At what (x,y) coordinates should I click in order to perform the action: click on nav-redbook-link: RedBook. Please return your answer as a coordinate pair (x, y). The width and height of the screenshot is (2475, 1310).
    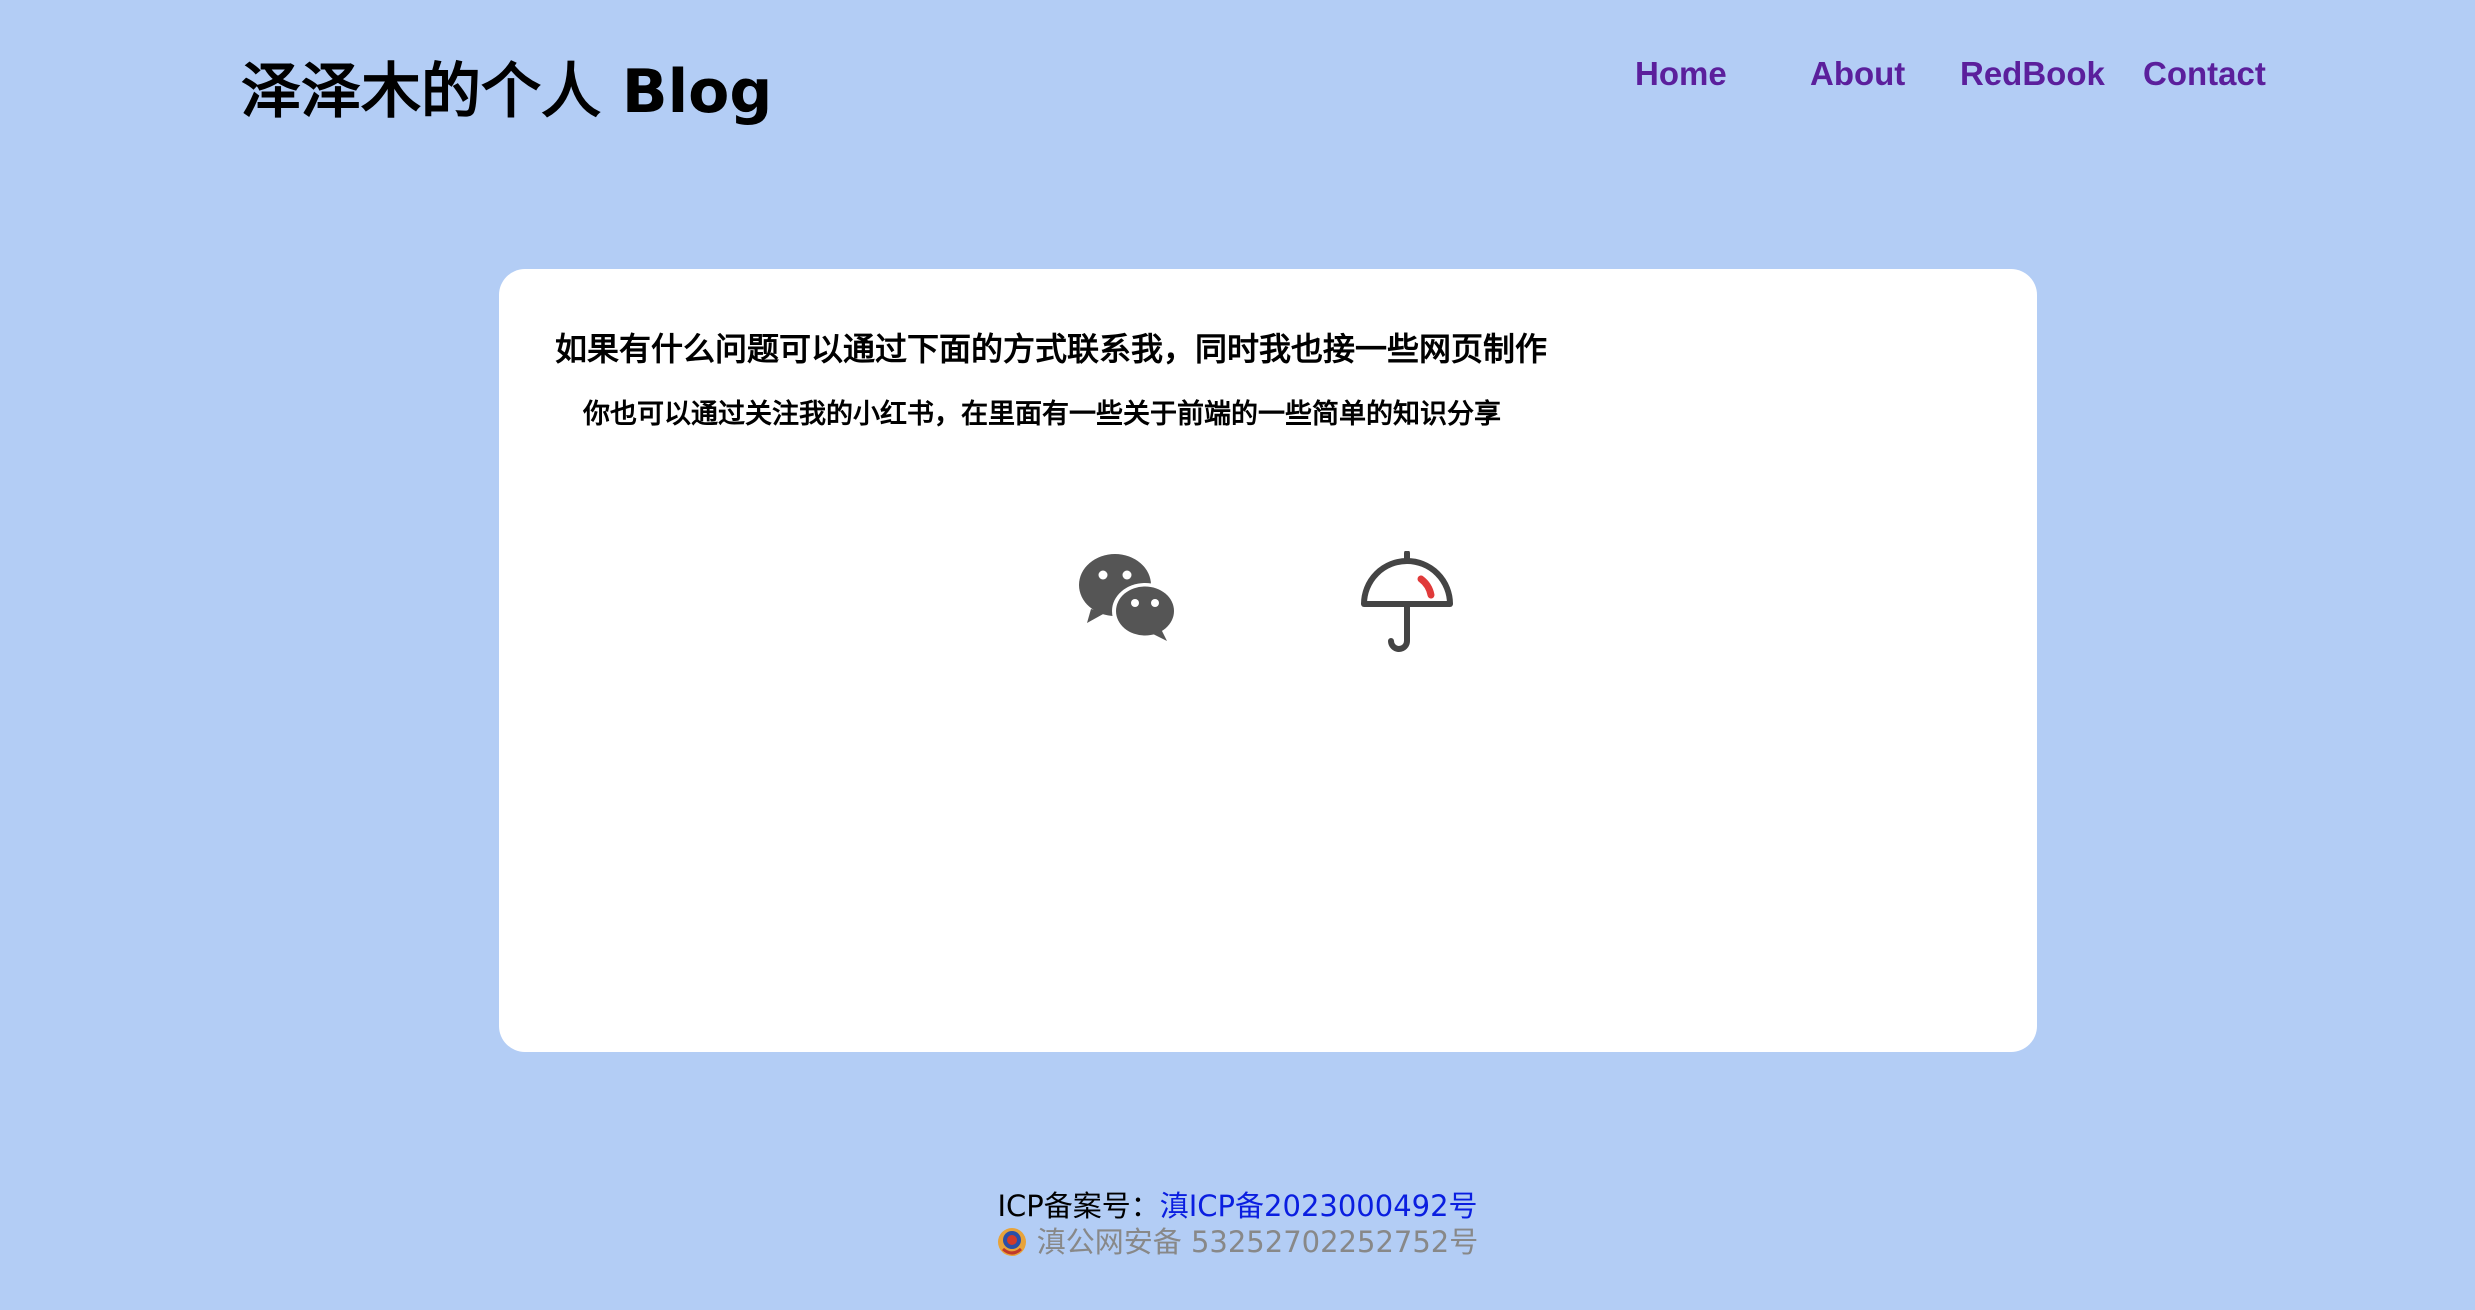
    Looking at the image, I should click on (2032, 74).